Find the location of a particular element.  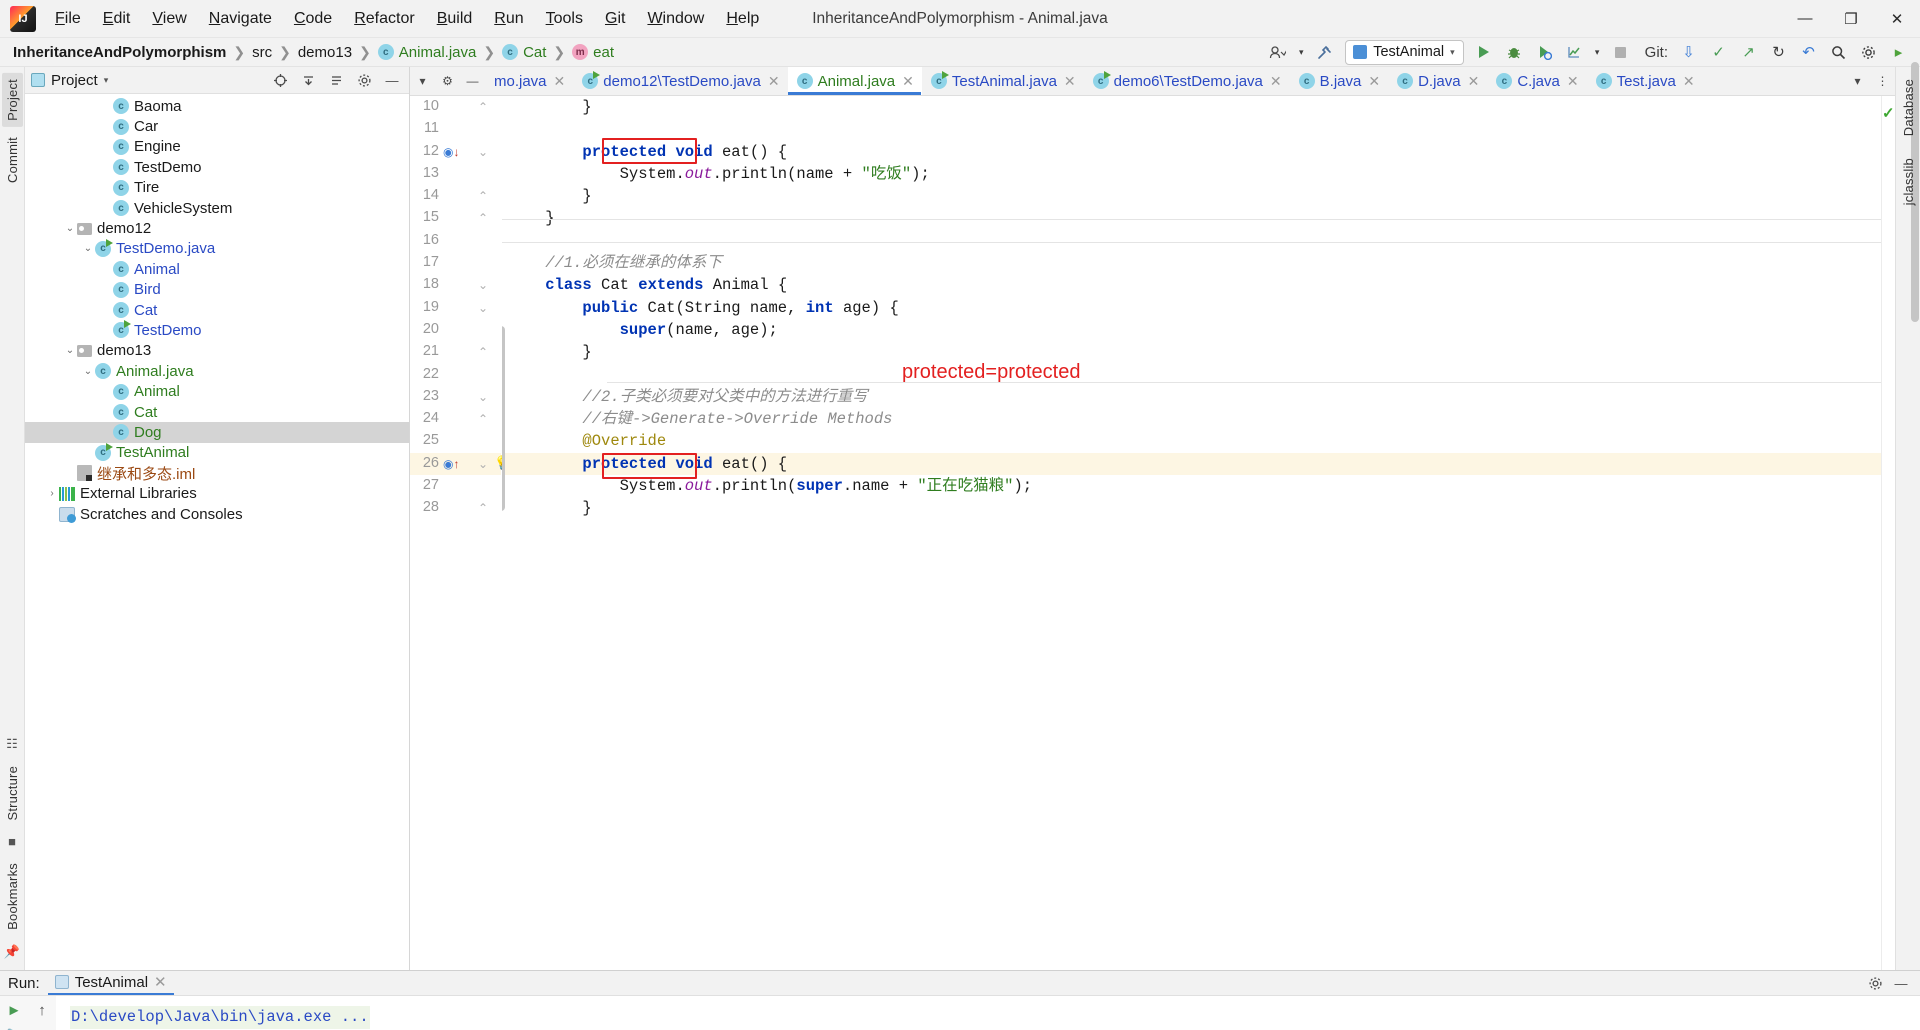

gutter-line: 12 ◉↓ ⌄ is located at coordinates (455, 152).